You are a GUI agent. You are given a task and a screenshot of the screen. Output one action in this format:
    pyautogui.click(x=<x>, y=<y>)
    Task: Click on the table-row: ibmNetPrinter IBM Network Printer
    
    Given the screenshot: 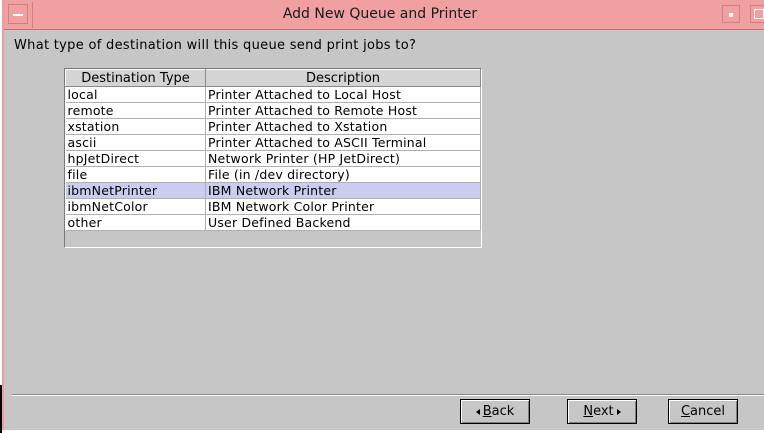 What is the action you would take?
    pyautogui.click(x=273, y=190)
    